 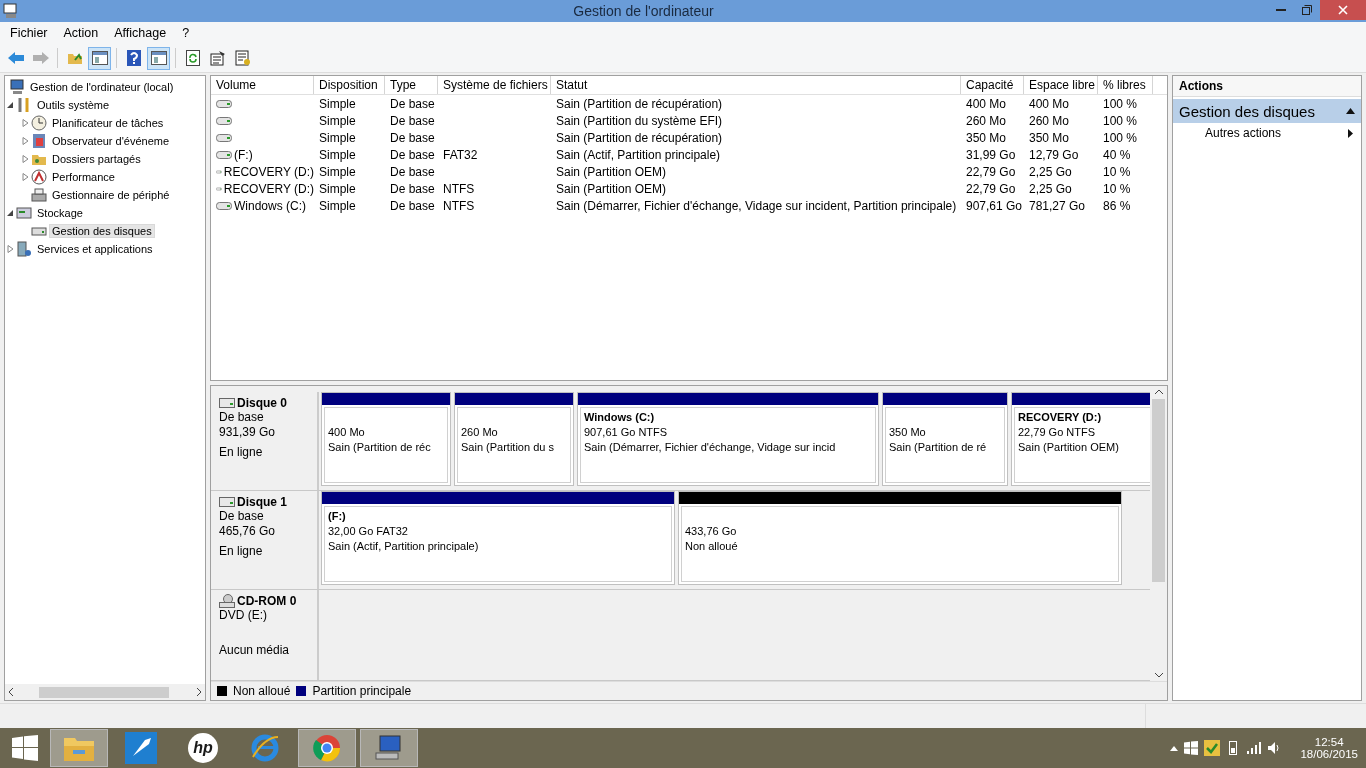 I want to click on tree-item: Gestion de l'ordinateur (local), so click(x=102, y=87).